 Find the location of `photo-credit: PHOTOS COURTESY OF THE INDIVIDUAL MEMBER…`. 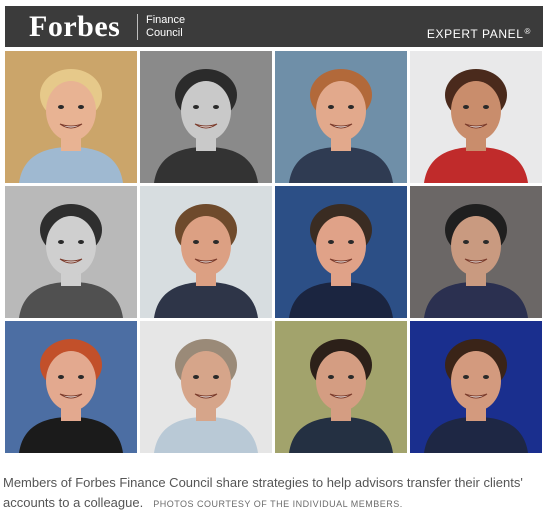

photo-credit: PHOTOS COURTESY OF THE INDIVIDUAL MEMBER… is located at coordinates (278, 504).